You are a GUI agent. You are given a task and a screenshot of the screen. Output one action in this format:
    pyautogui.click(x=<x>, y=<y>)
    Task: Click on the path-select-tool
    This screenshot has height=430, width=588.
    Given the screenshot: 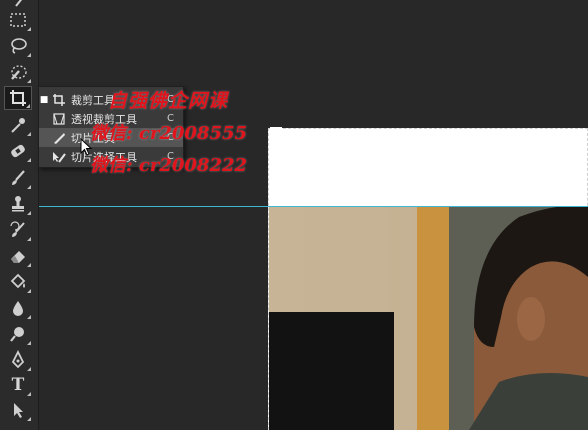 What is the action you would take?
    pyautogui.click(x=18, y=410)
    